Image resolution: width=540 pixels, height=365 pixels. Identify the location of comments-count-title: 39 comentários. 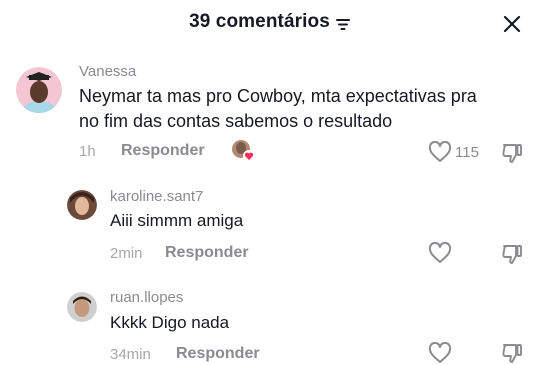
(259, 21).